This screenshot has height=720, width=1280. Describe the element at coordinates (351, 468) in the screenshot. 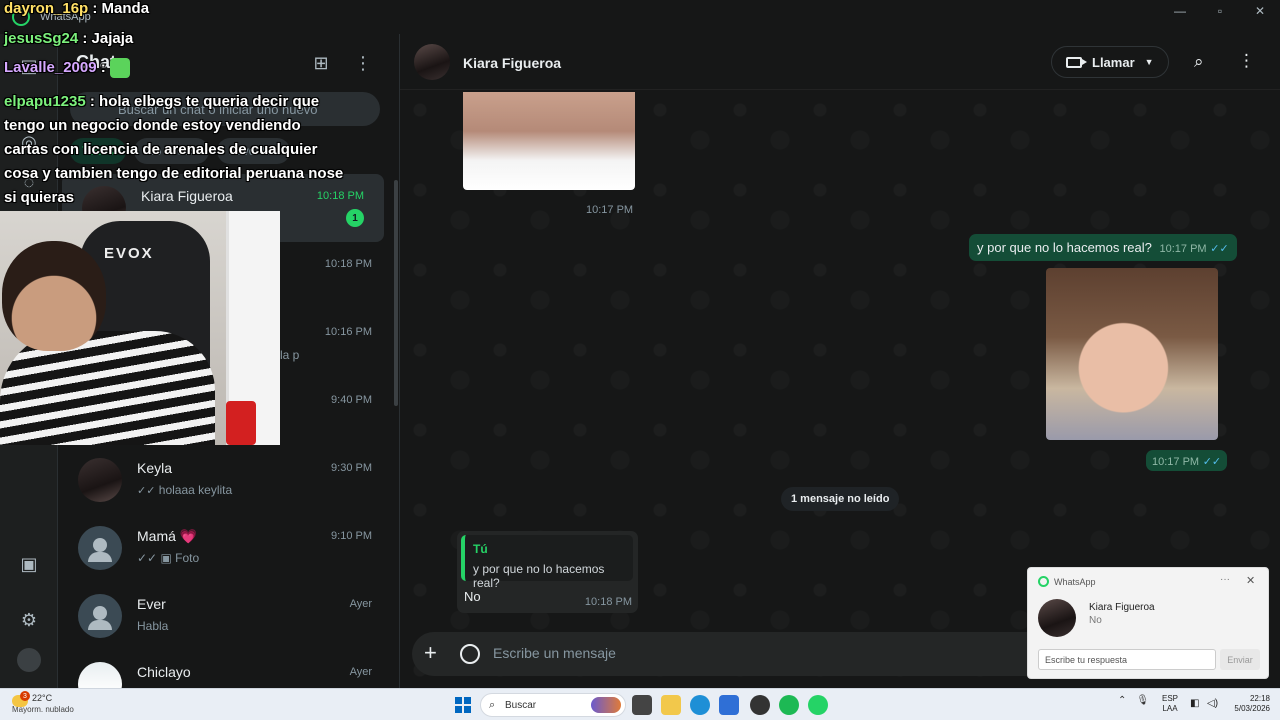

I see `chat-time: 9:30 PM` at that location.